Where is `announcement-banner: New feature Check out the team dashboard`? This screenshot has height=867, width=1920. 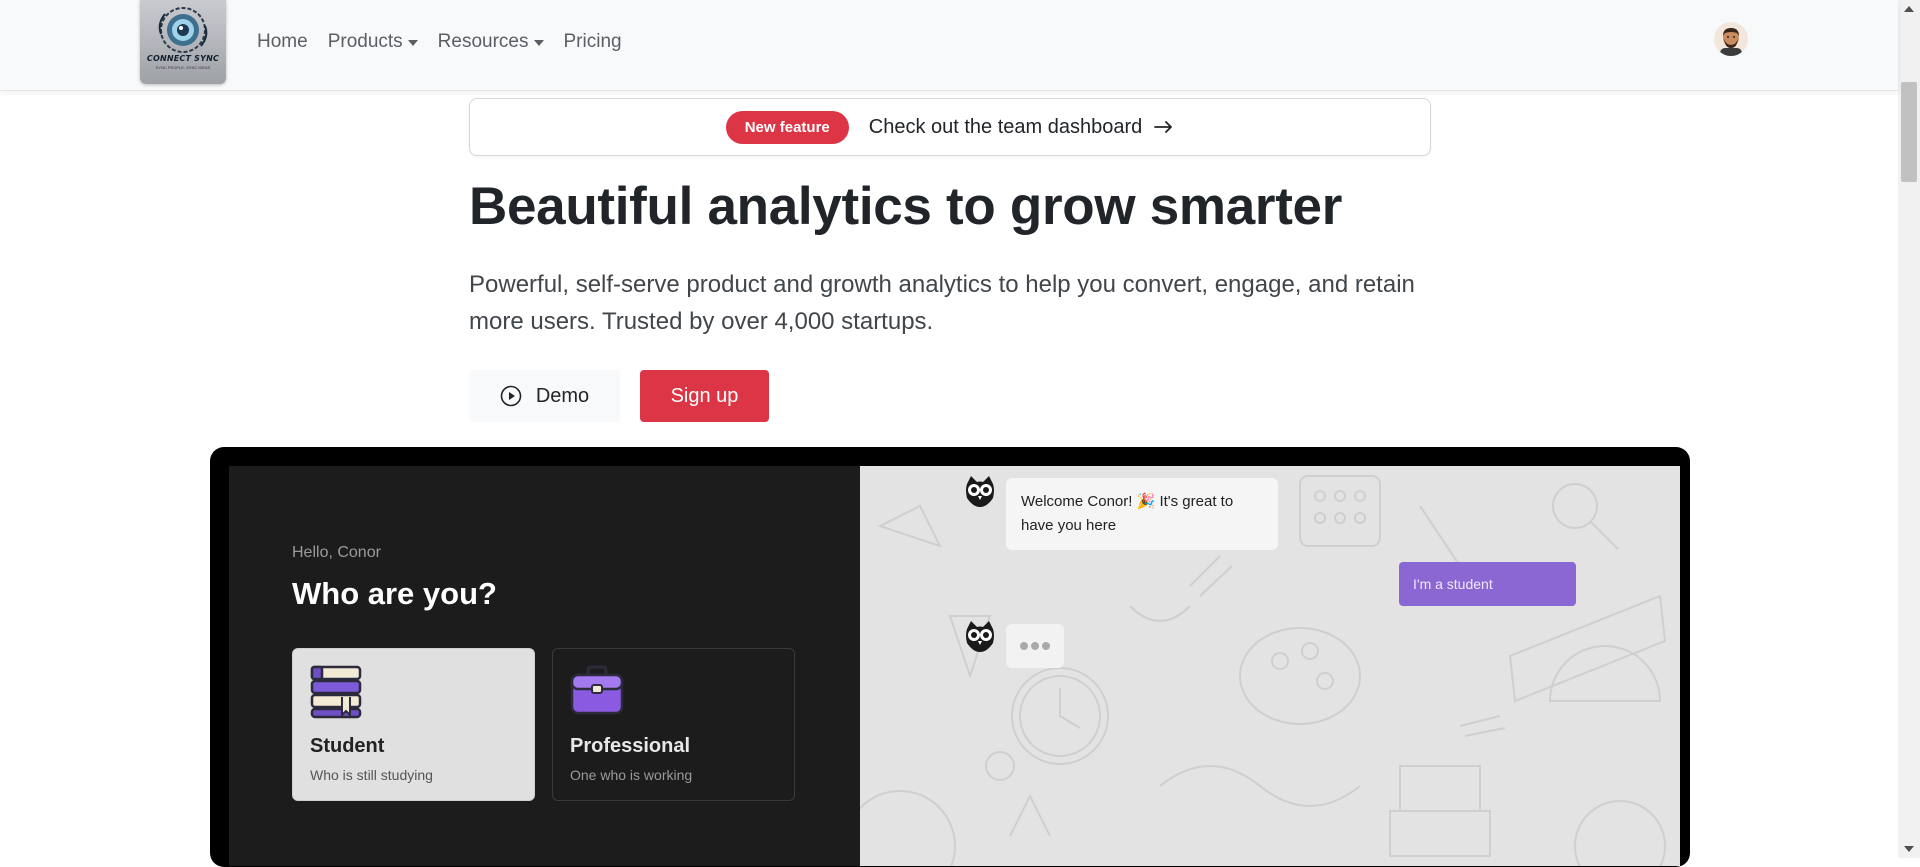
announcement-banner: New feature Check out the team dashboard is located at coordinates (950, 127).